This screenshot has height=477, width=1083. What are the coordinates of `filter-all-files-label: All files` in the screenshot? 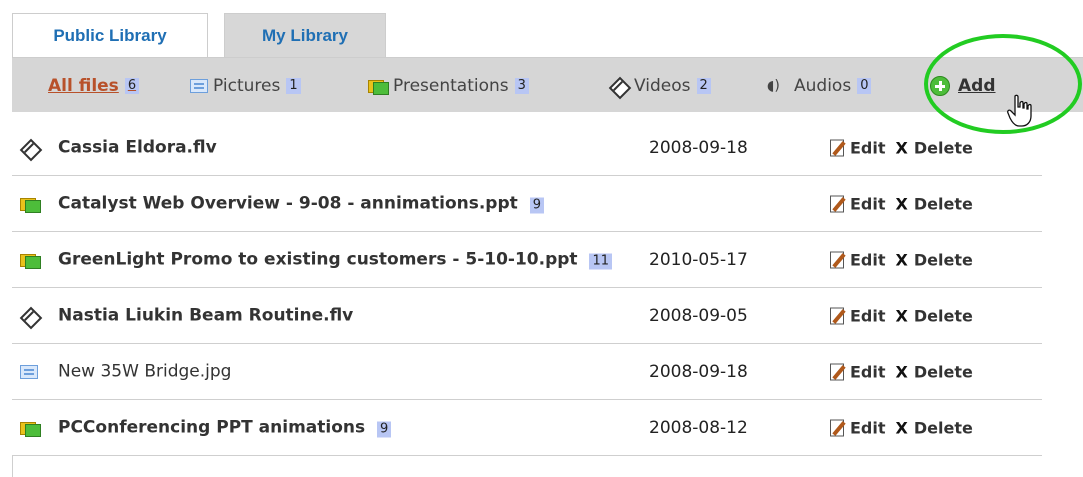 It's located at (83, 85).